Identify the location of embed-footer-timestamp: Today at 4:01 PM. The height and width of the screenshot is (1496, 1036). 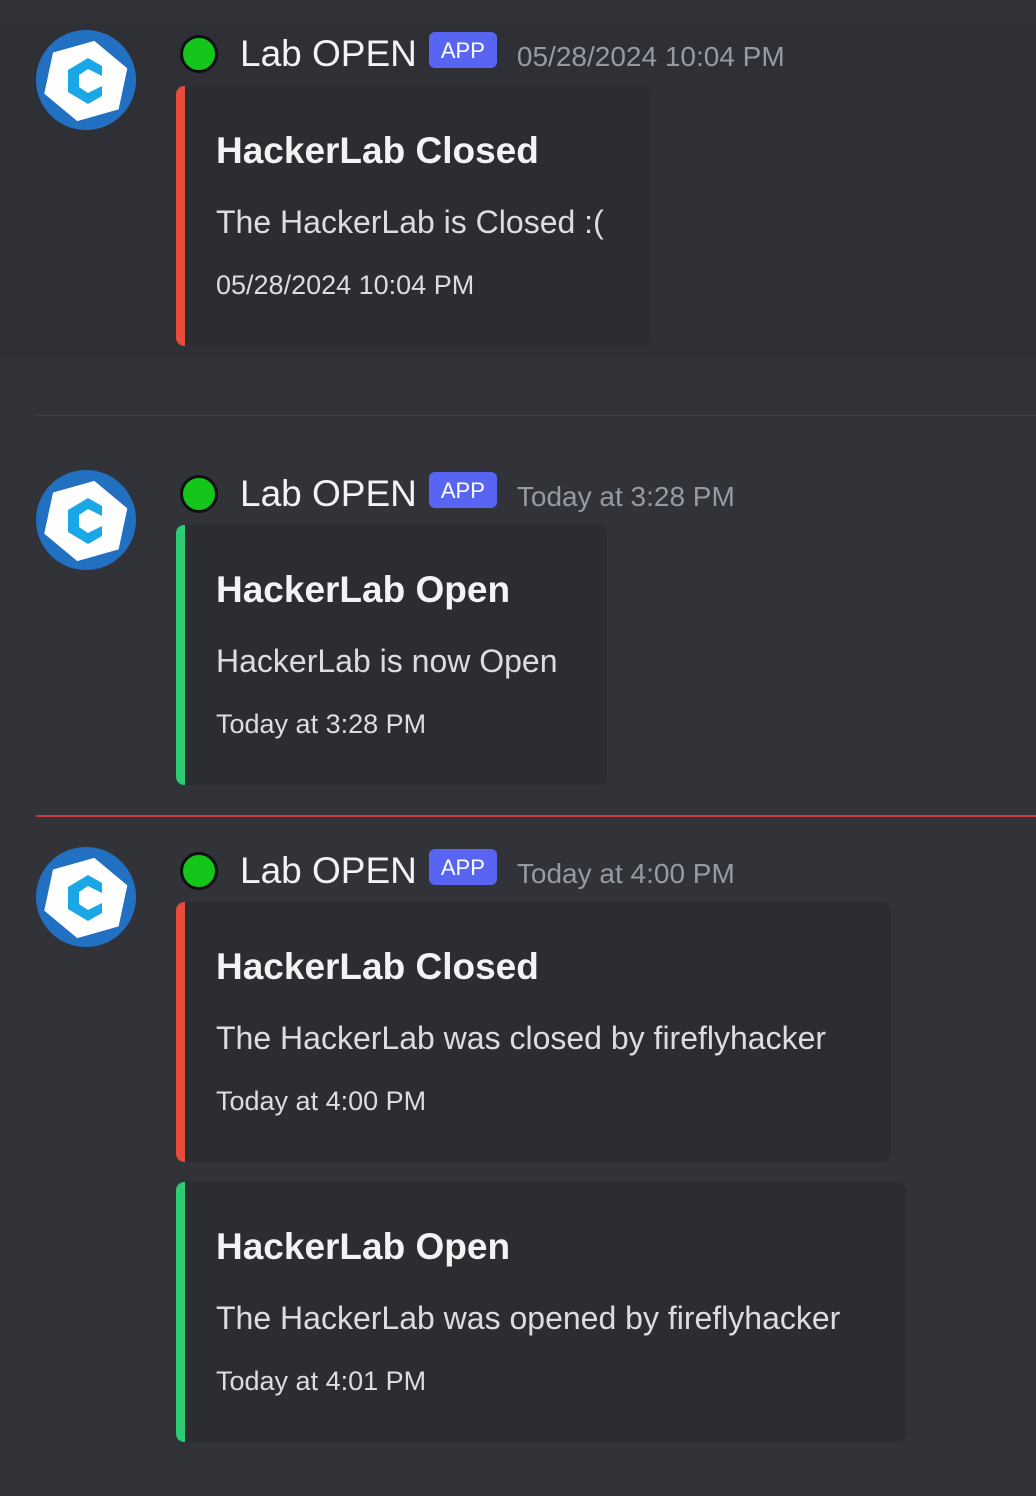
(321, 1381).